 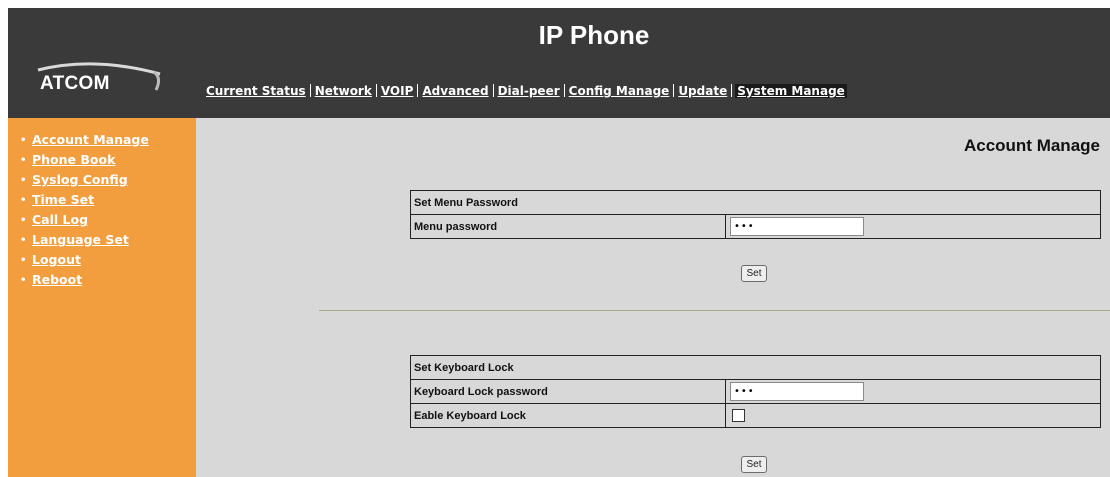 What do you see at coordinates (913, 415) in the screenshot?
I see `enable-keyboard-lock-cell` at bounding box center [913, 415].